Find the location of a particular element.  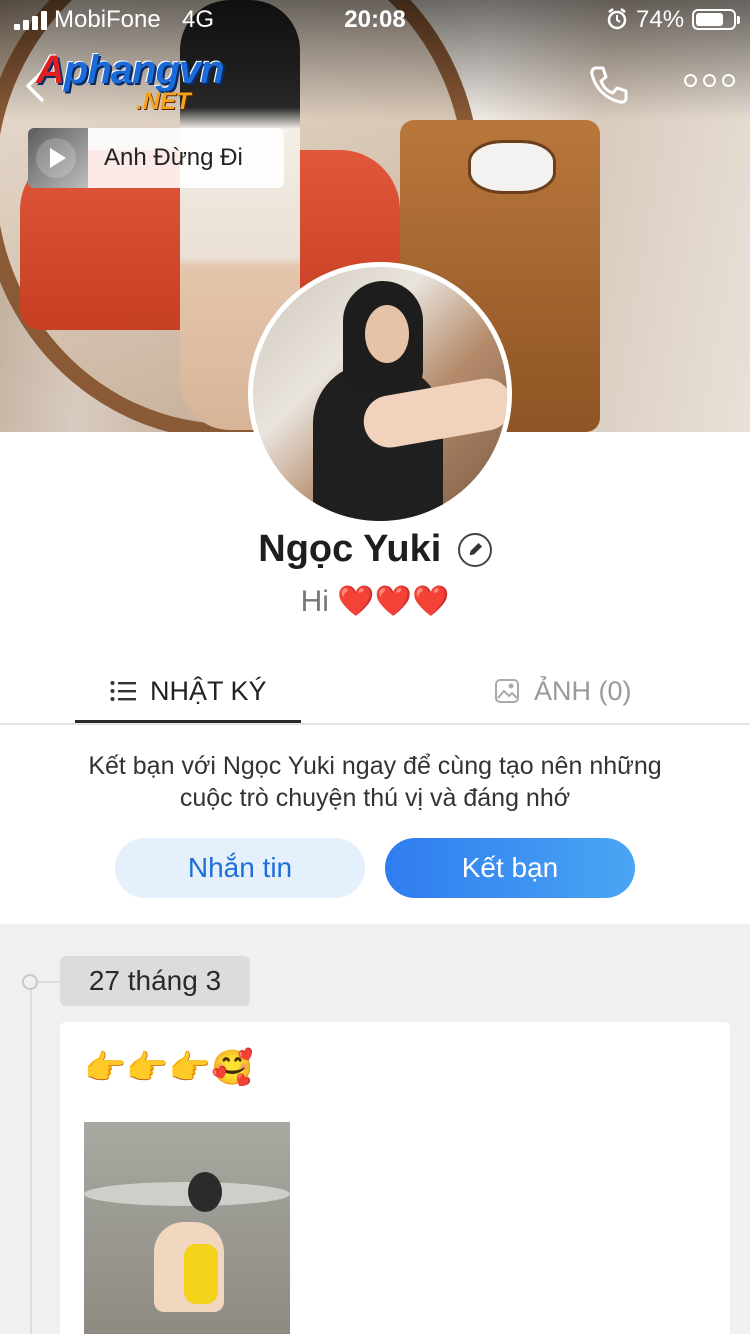

status-emoji: ❤️❤️❤️ is located at coordinates (393, 601).